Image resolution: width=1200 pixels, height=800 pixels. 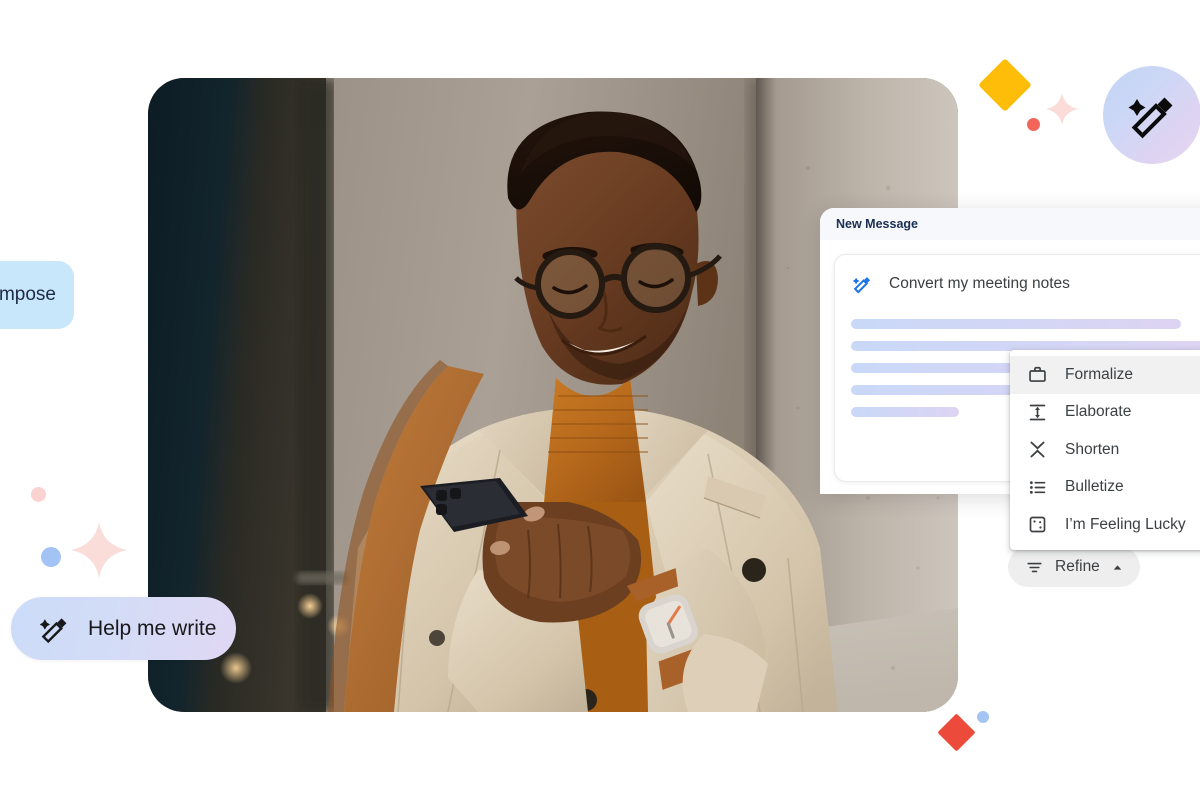 I want to click on bulleted-list-icon, so click(x=1037, y=487).